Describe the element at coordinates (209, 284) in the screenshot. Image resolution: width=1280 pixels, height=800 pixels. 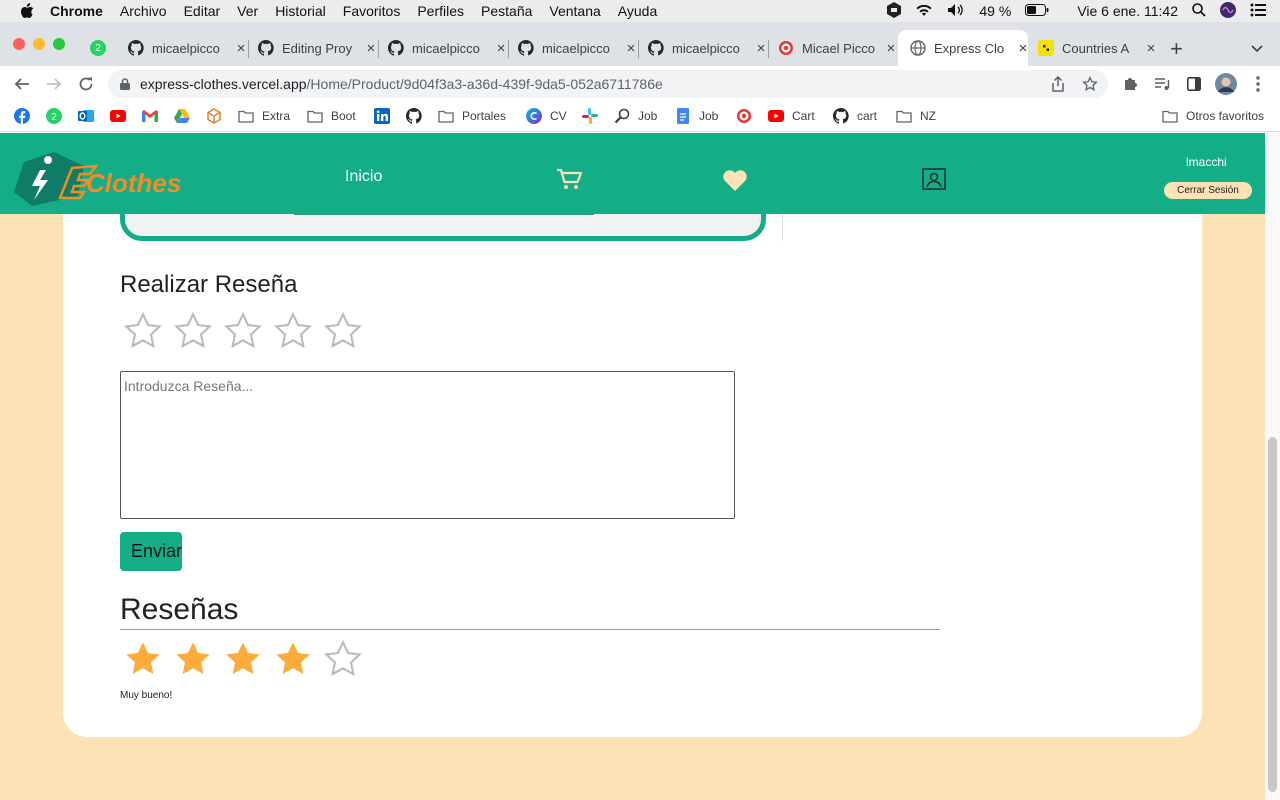
I see `review-form-title: Realizar Reseña` at that location.